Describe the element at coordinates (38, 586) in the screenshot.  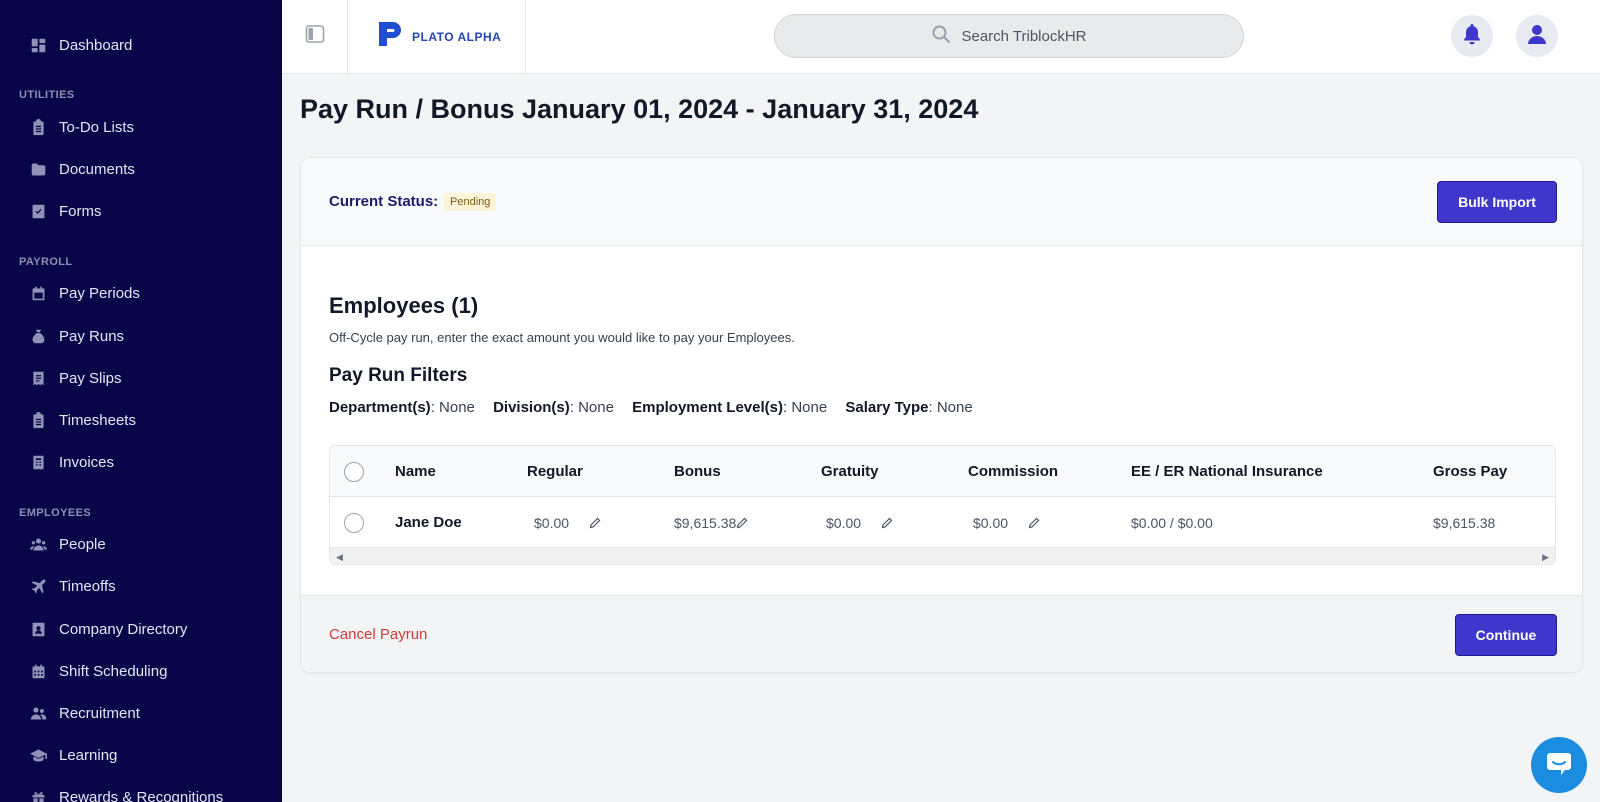
I see `plane-icon` at that location.